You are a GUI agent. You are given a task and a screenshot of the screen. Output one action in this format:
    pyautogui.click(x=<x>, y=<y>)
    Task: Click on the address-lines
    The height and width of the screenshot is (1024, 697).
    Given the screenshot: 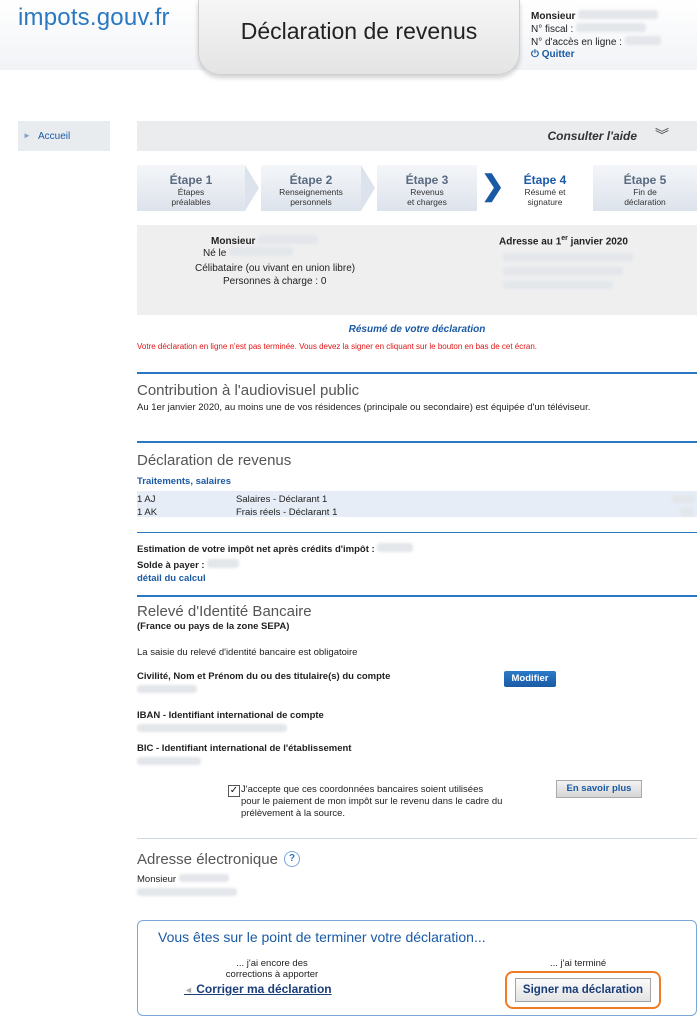 What is the action you would take?
    pyautogui.click(x=568, y=271)
    